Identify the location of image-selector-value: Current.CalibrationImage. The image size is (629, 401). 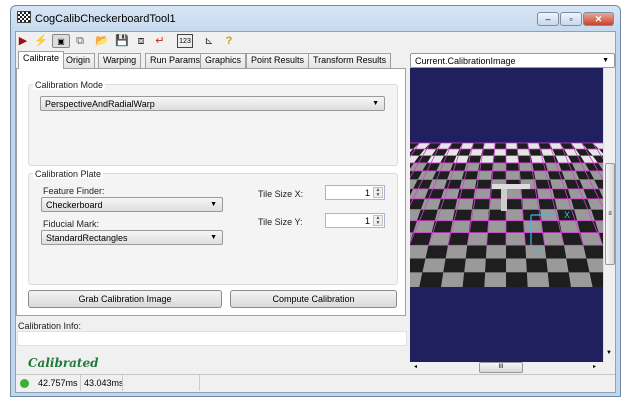
(465, 61).